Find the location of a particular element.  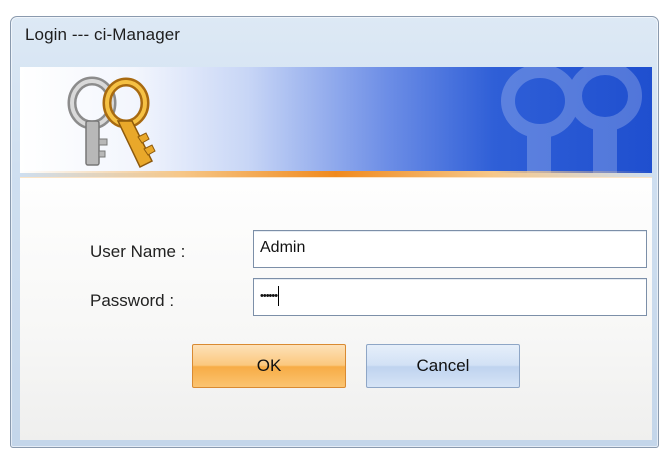

username-value: Admin is located at coordinates (283, 247).